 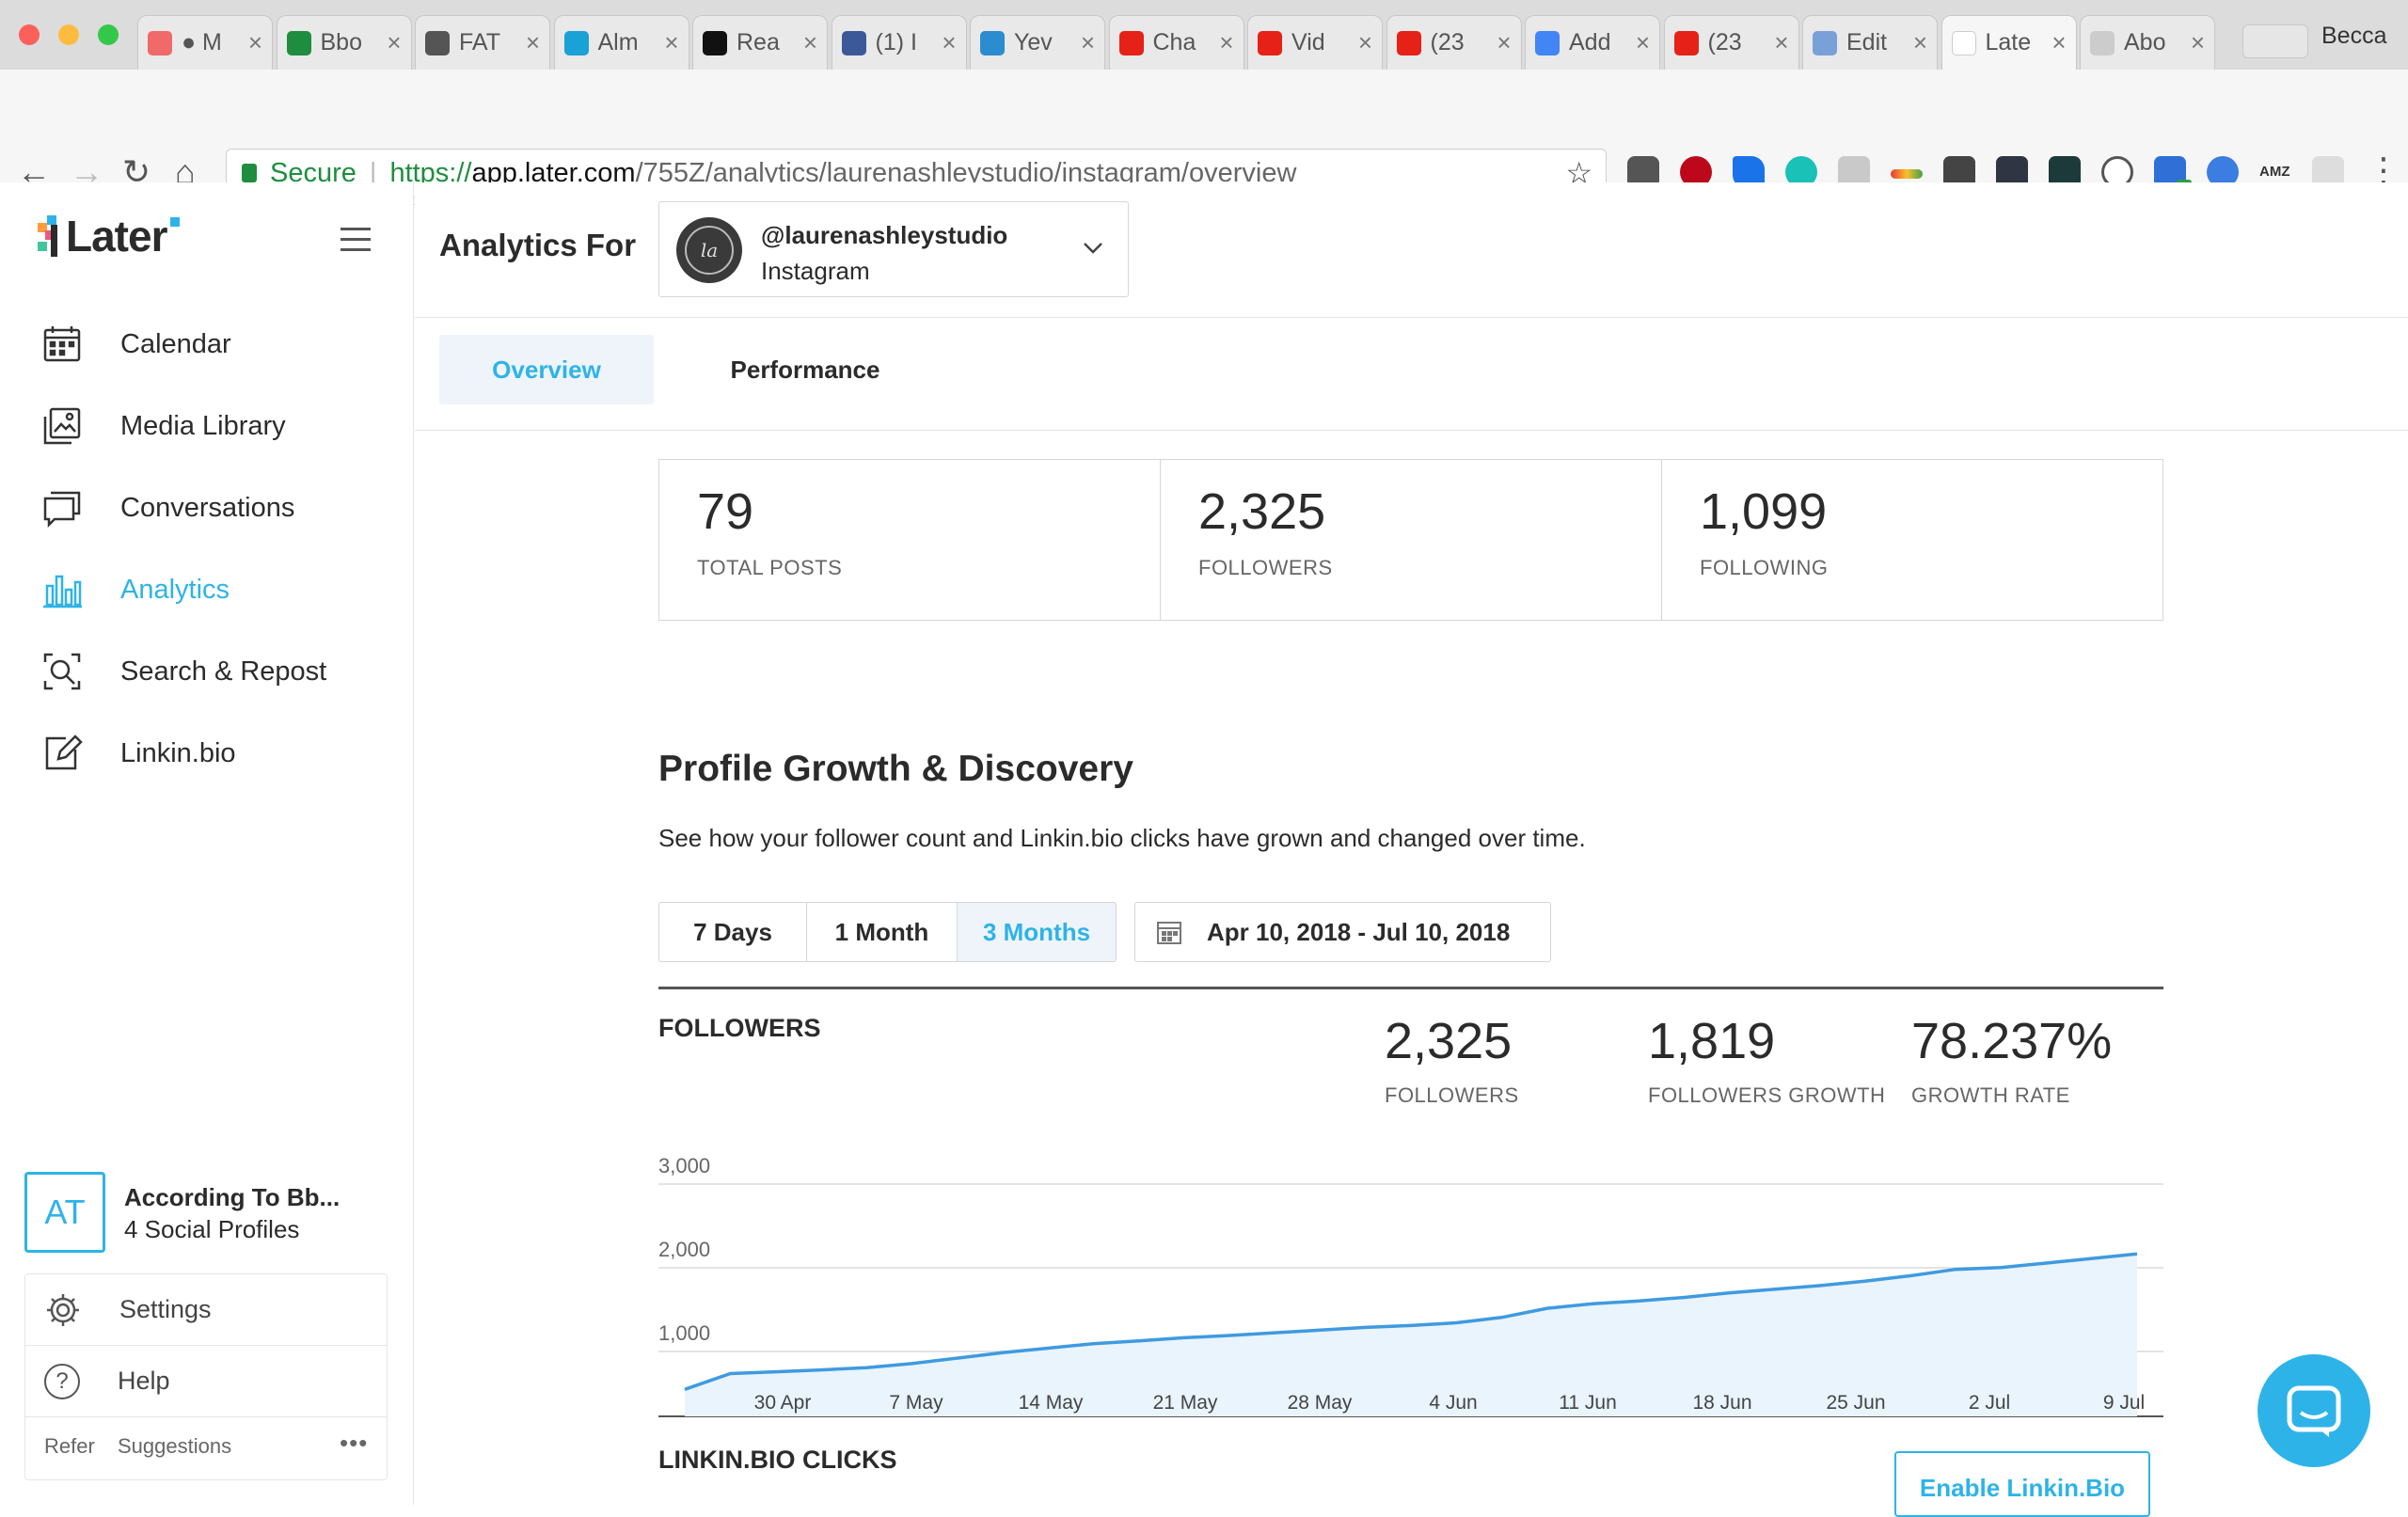 What do you see at coordinates (770, 567) in the screenshot?
I see `stat-label: TOTAL POSTS` at bounding box center [770, 567].